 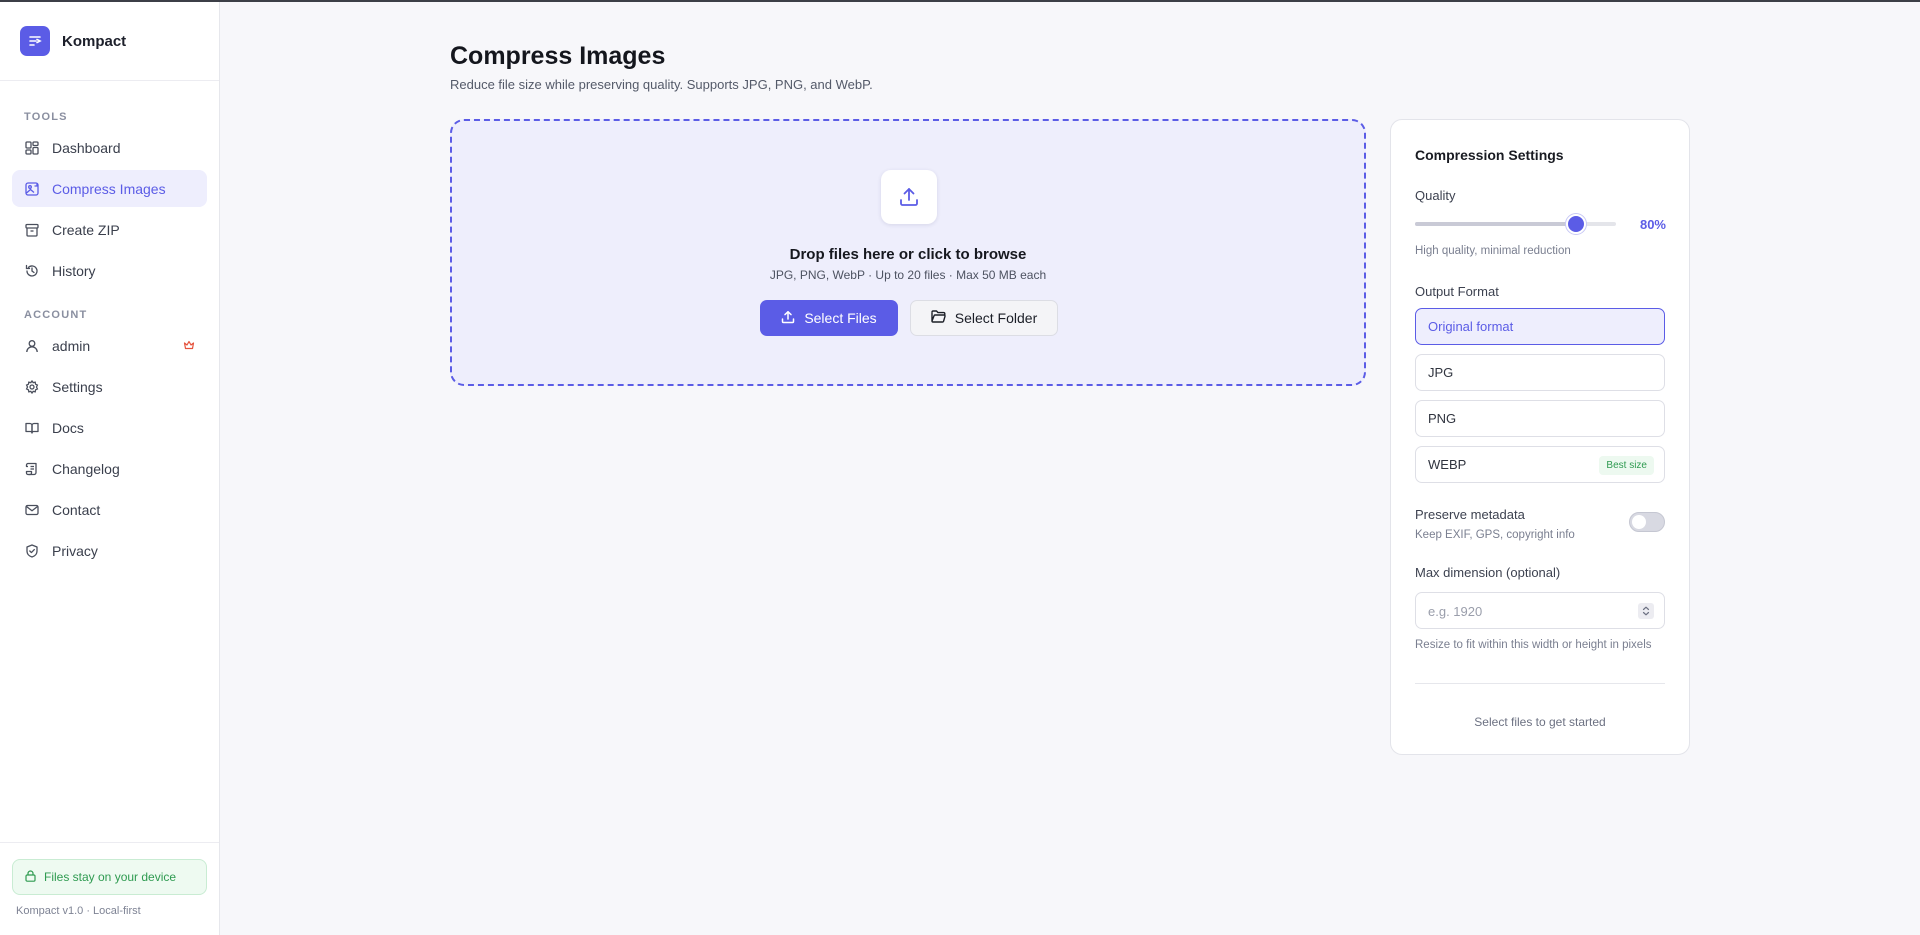 I want to click on sidebar-item-label: Compress Images, so click(x=109, y=188).